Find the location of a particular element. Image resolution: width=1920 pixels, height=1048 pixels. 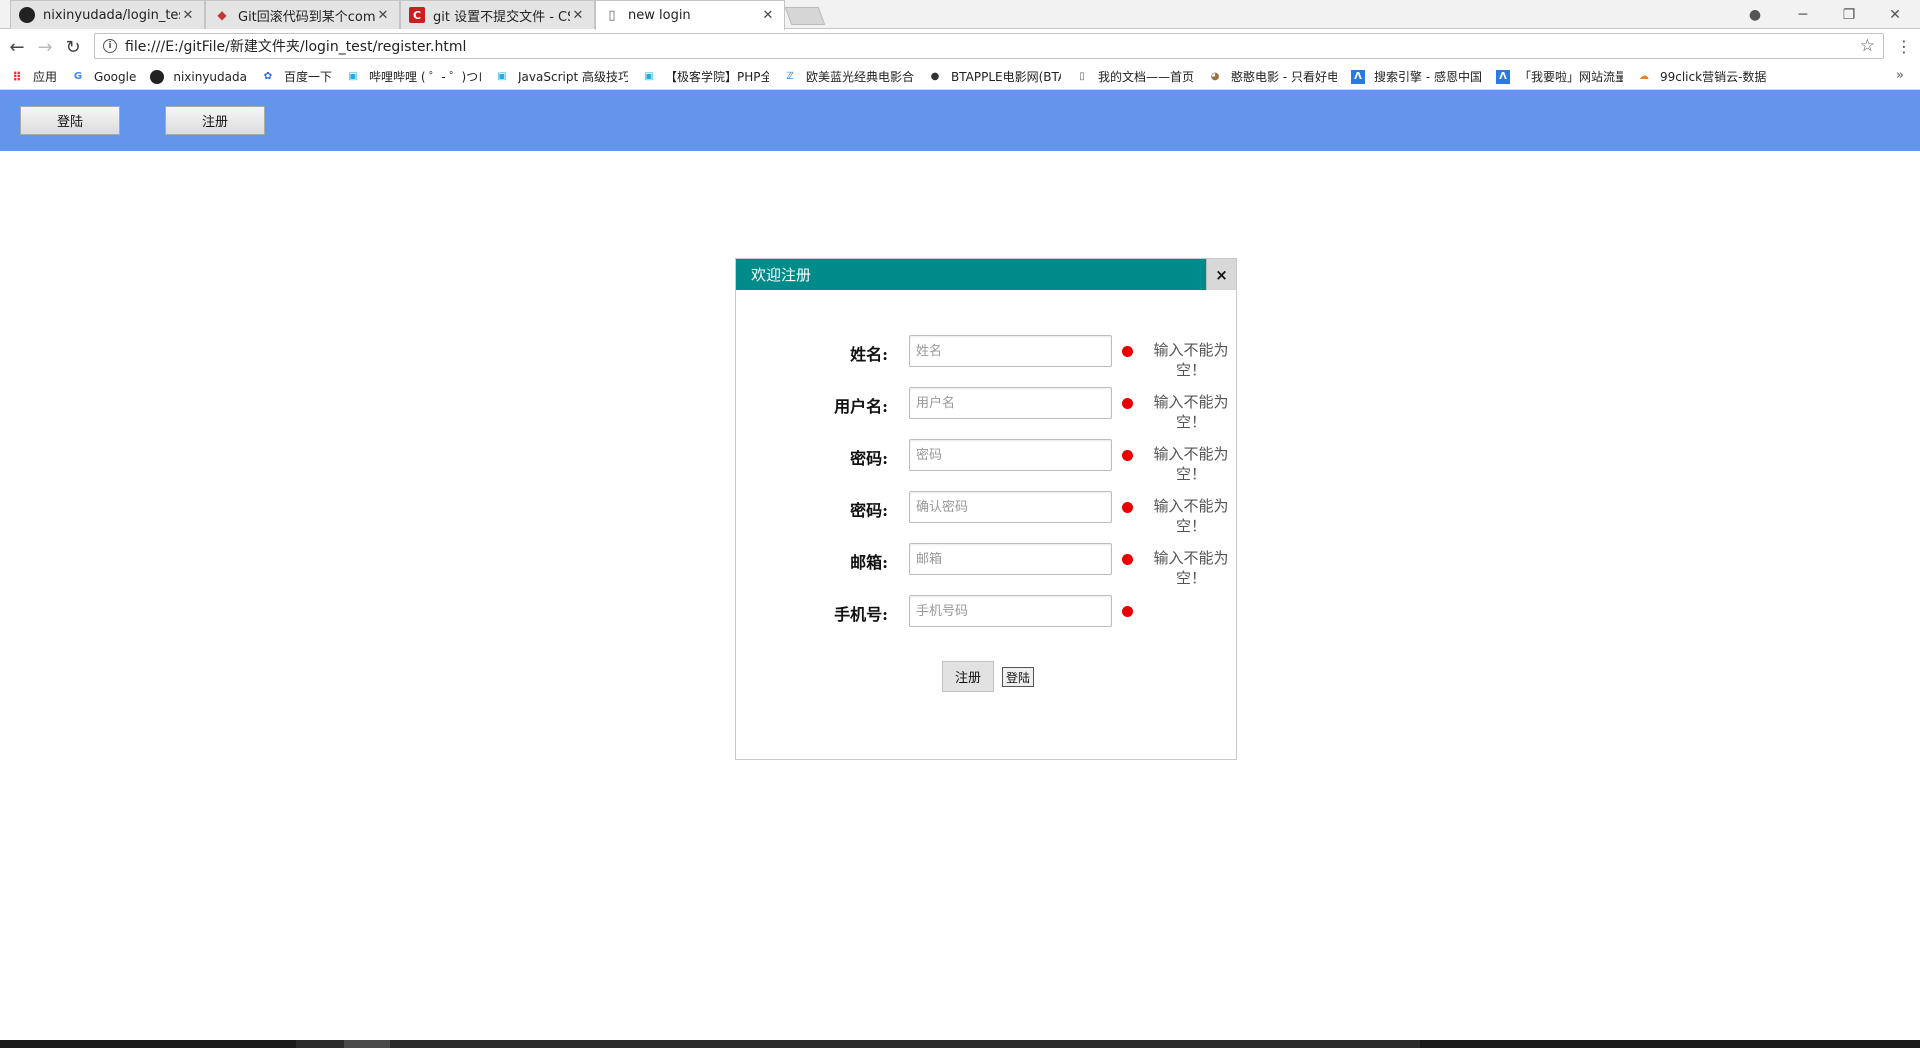

bookmark-label: 应用 is located at coordinates (45, 77).